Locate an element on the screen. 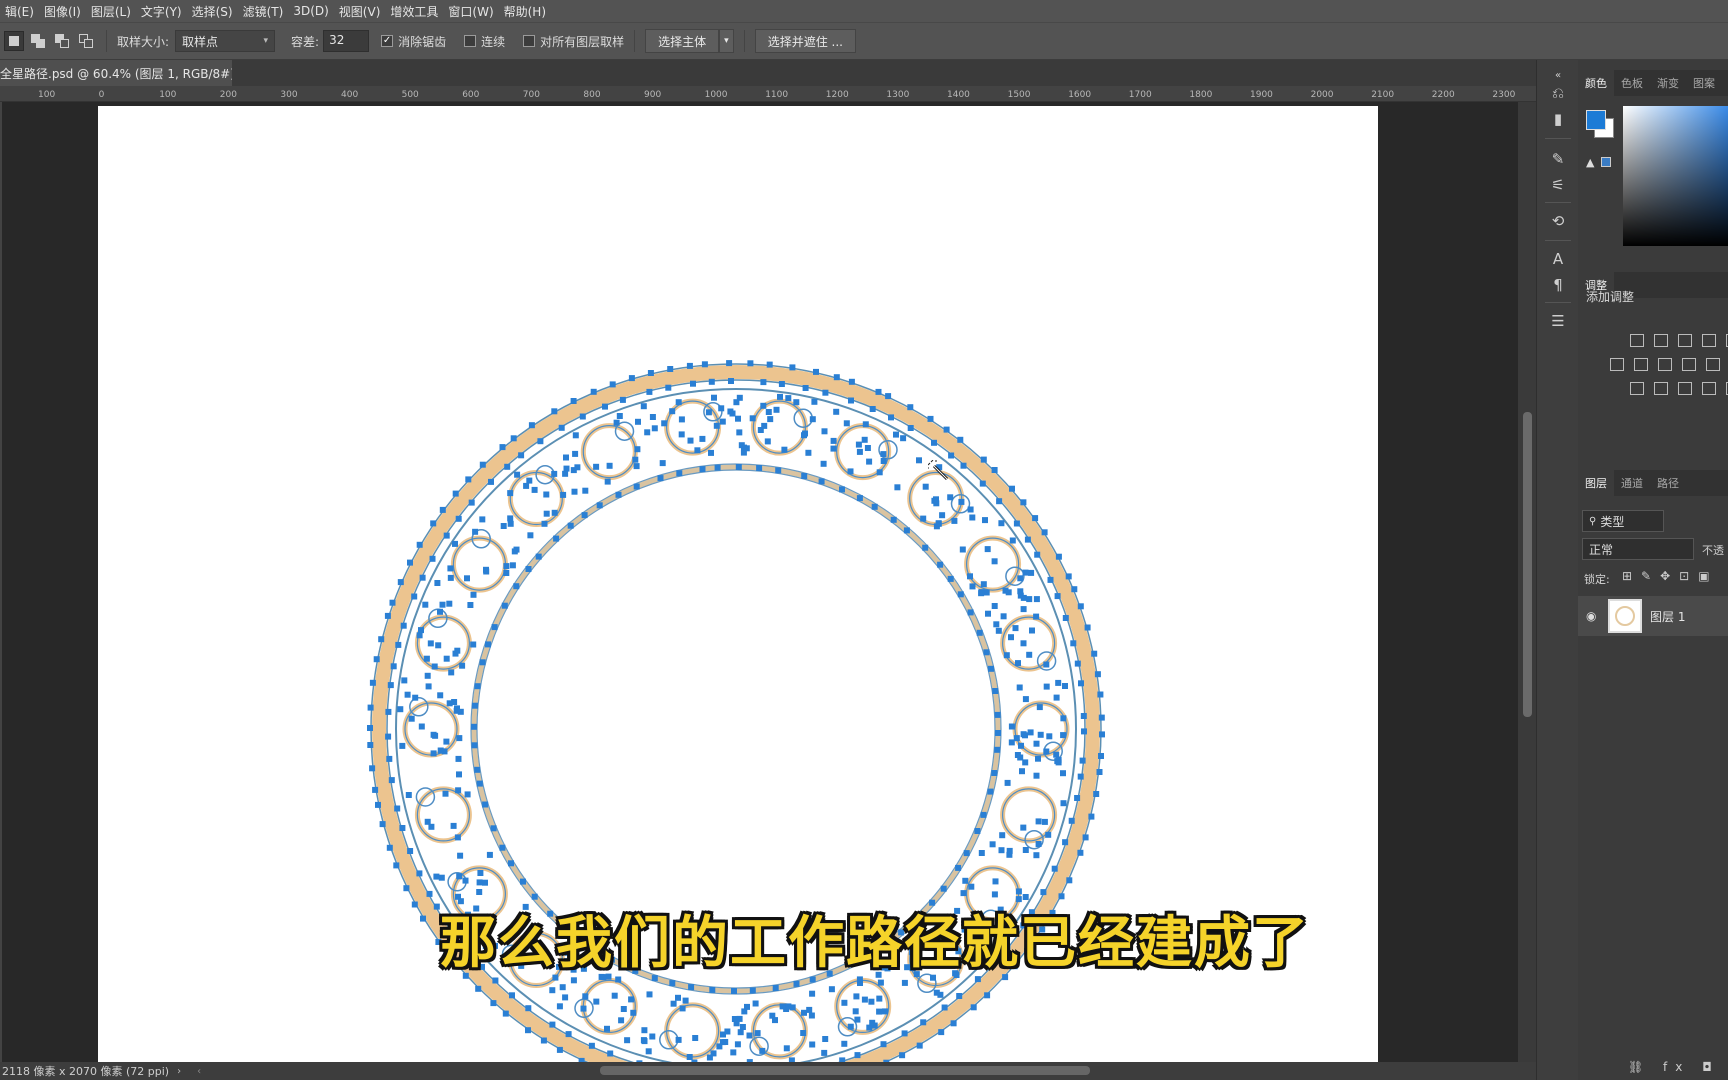 The image size is (1728, 1080). separator is located at coordinates (1558, 202).